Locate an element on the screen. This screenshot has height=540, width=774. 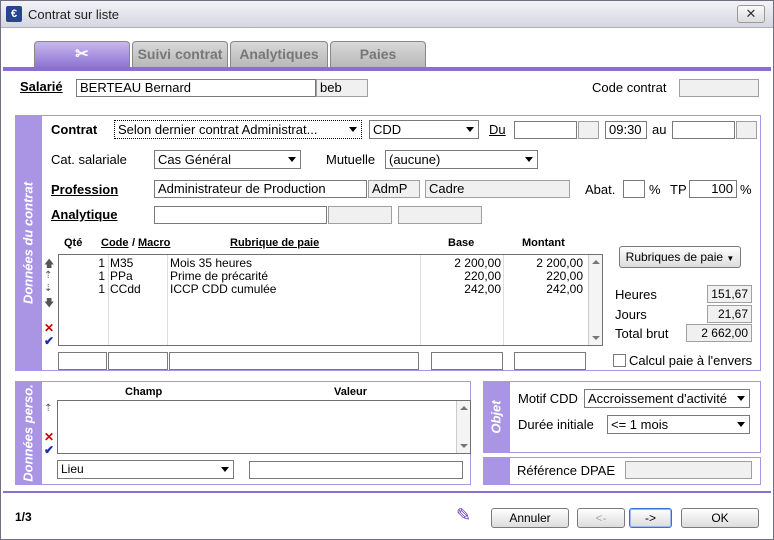
move-down-one-icon: ⇣ is located at coordinates (48, 288).